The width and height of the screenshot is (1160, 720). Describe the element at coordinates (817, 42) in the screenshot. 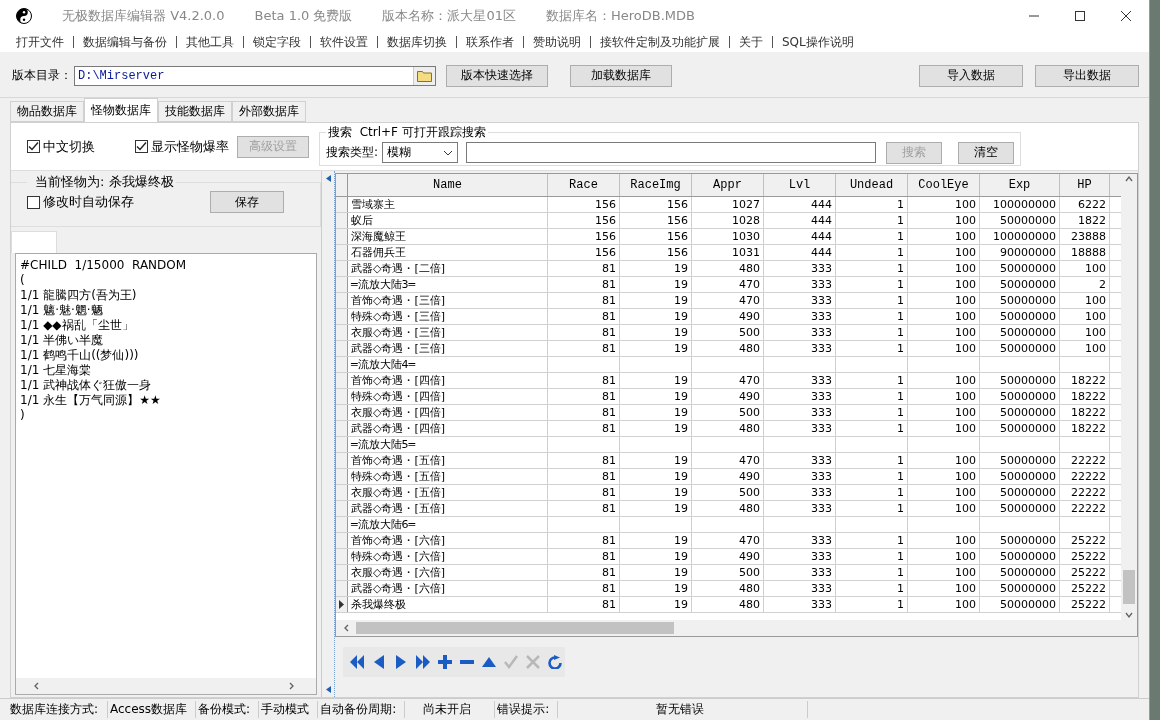

I see `menu-item: SQL操作说明` at that location.